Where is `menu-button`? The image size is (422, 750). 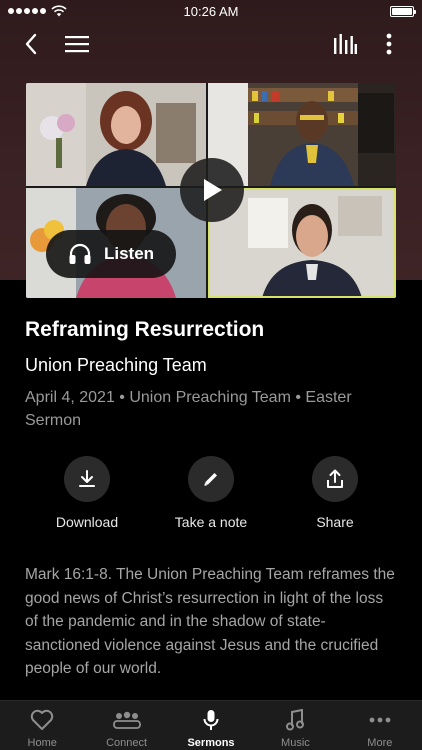
menu-button is located at coordinates (77, 44).